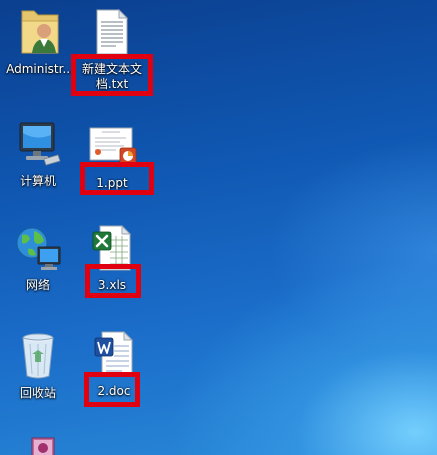  Describe the element at coordinates (38, 248) in the screenshot. I see `network-globe-icon` at that location.